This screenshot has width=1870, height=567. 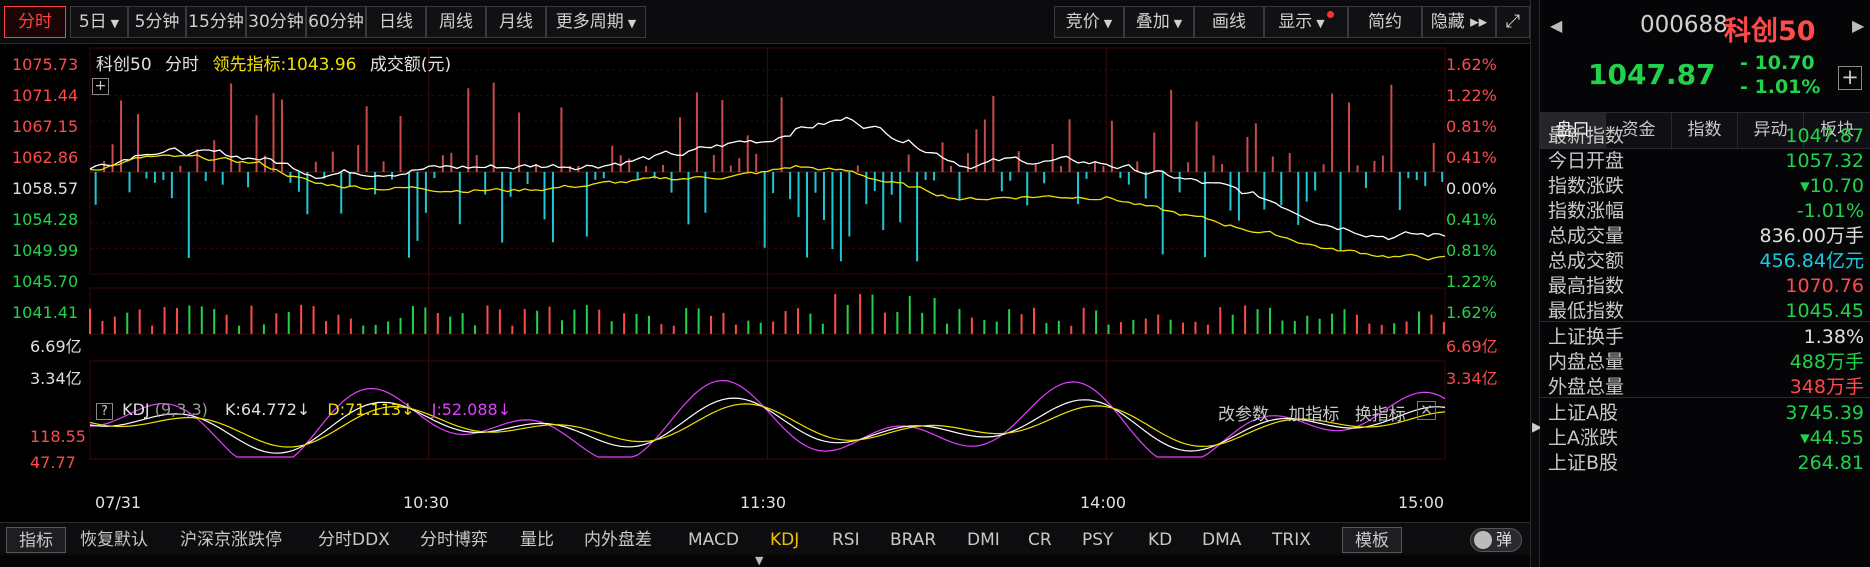 What do you see at coordinates (1824, 413) in the screenshot?
I see `quote-value-number: 3745.39` at bounding box center [1824, 413].